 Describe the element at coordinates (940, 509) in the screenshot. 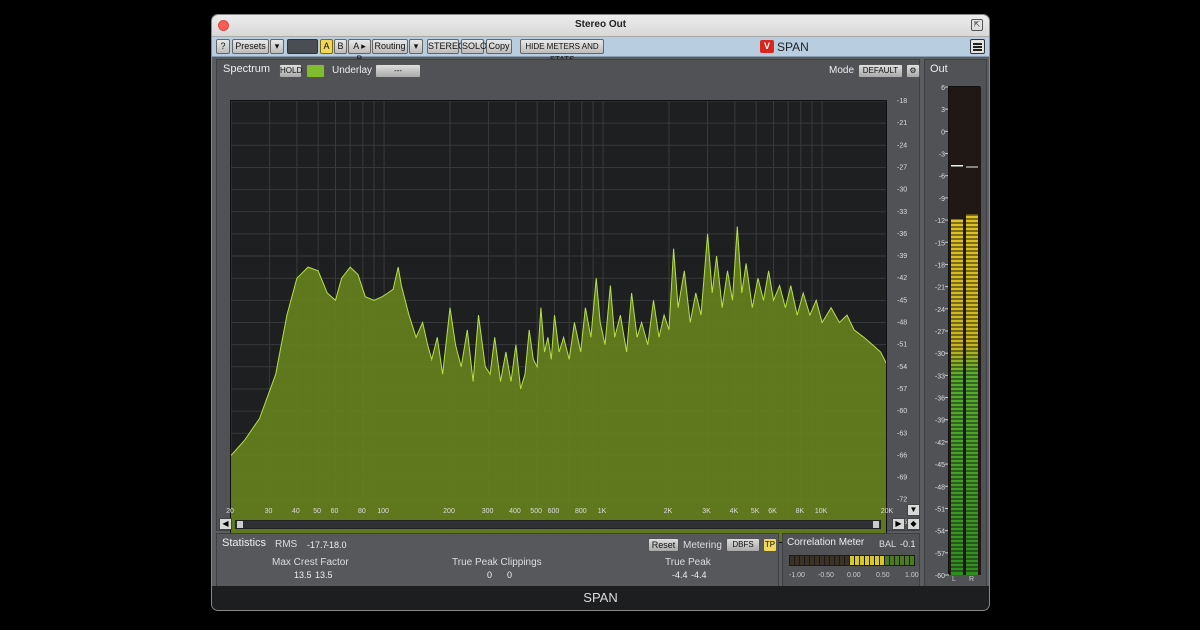

I see `meter-scale-label: -51` at that location.